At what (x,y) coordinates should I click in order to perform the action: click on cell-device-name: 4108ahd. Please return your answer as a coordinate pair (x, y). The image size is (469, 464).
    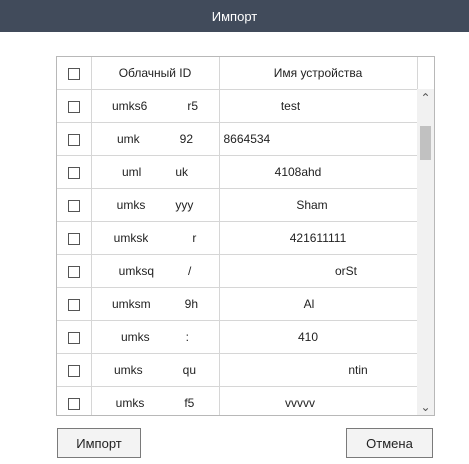
    Looking at the image, I should click on (318, 172).